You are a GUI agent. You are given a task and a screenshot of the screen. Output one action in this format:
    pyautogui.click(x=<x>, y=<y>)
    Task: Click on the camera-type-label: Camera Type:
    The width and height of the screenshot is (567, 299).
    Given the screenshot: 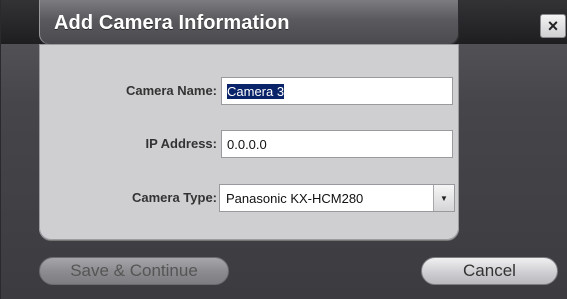 What is the action you would take?
    pyautogui.click(x=174, y=197)
    